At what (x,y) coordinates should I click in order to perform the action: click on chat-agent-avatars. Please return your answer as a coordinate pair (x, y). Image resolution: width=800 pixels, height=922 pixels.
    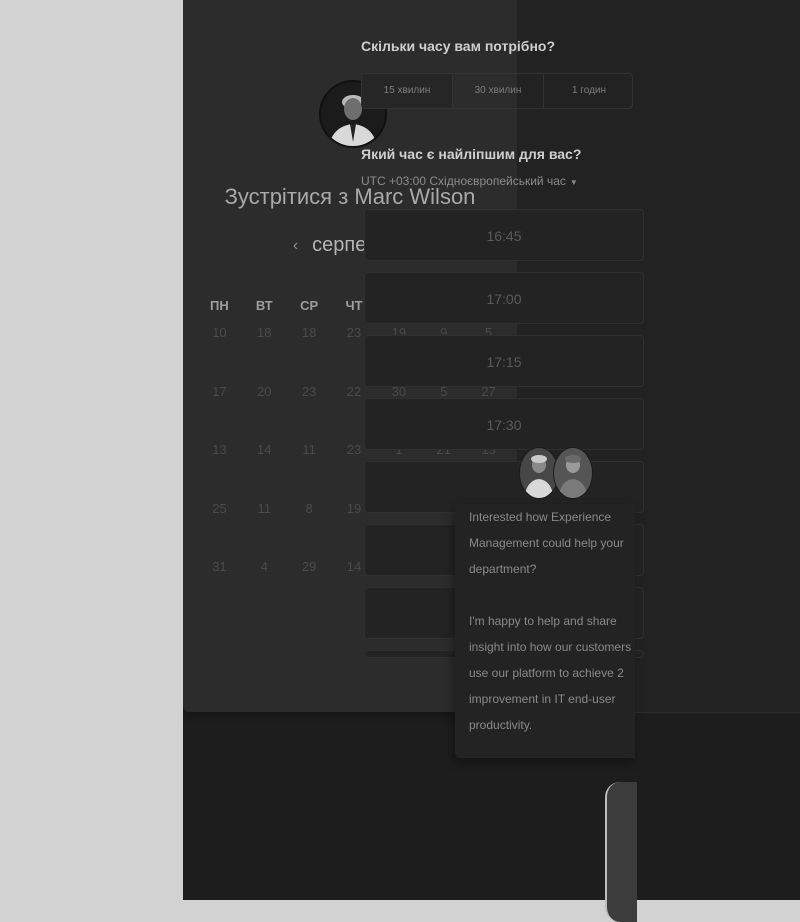
    Looking at the image, I should click on (556, 474).